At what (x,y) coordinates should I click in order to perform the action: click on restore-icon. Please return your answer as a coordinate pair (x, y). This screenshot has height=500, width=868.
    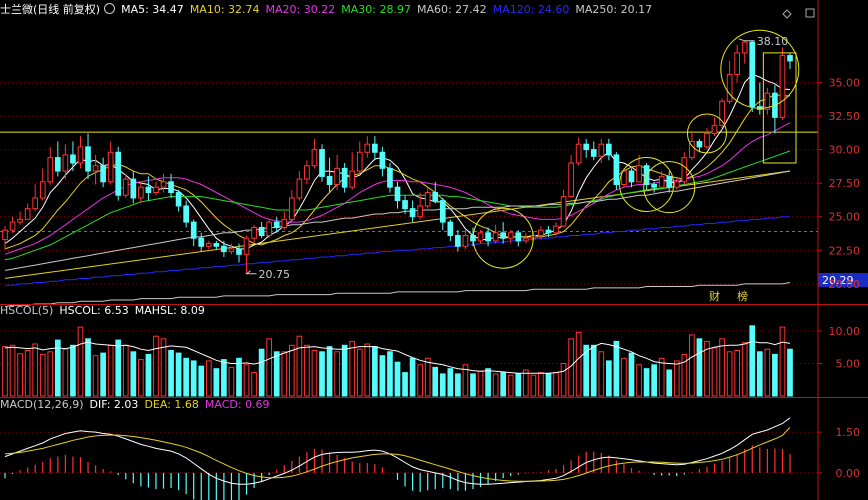
    Looking at the image, I should click on (810, 13).